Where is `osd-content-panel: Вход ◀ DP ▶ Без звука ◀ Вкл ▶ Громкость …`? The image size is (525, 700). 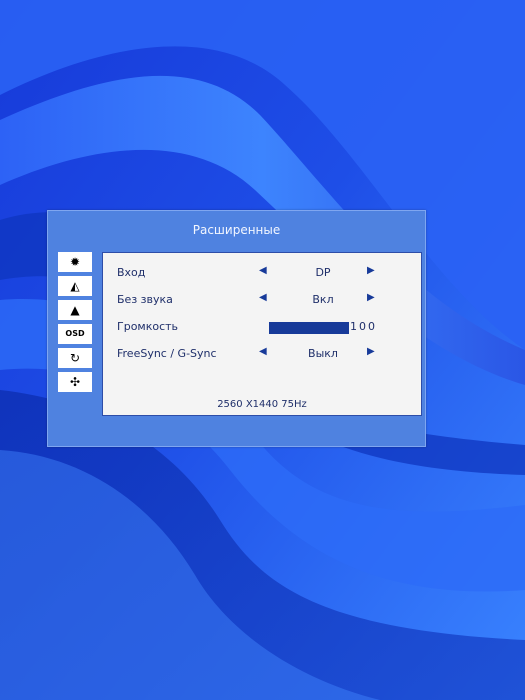 osd-content-panel: Вход ◀ DP ▶ Без звука ◀ Вкл ▶ Громкость … is located at coordinates (262, 334).